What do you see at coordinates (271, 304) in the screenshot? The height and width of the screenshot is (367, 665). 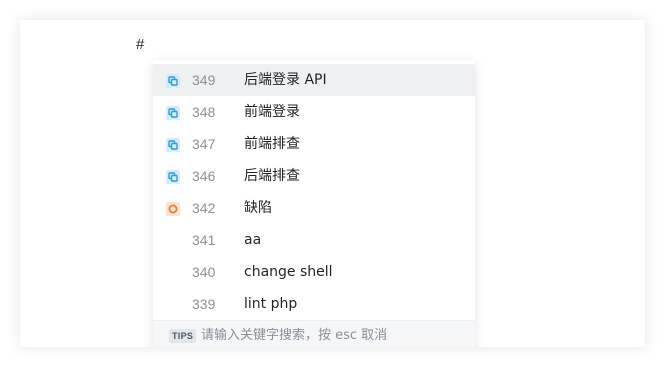 I see `suggestion-title: lint php` at bounding box center [271, 304].